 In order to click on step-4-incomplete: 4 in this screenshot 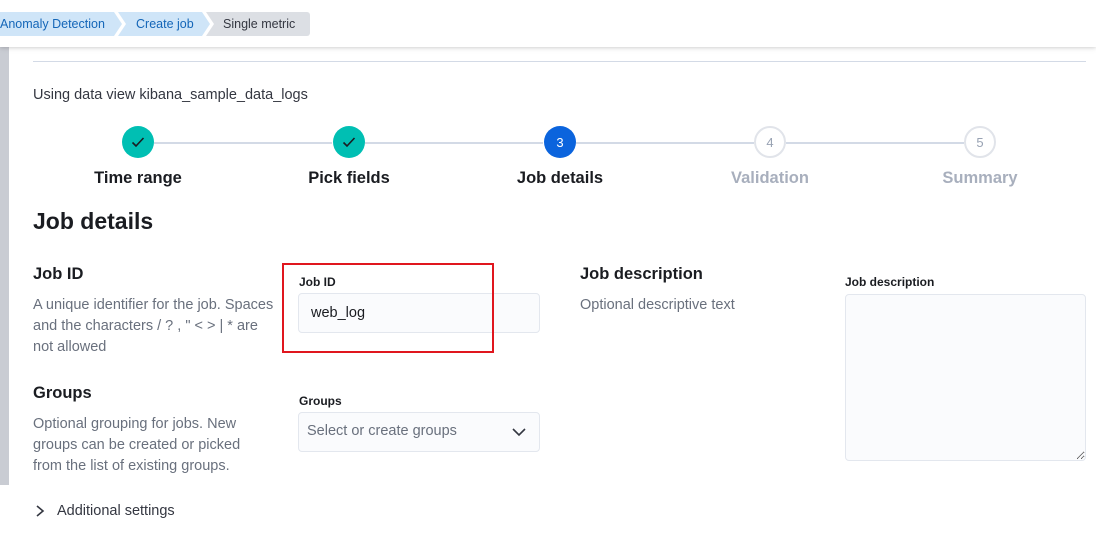, I will do `click(770, 142)`.